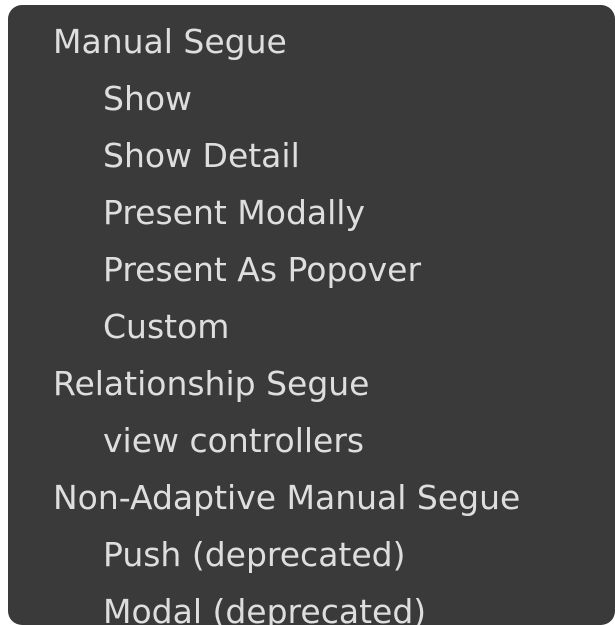 The width and height of the screenshot is (615, 625). What do you see at coordinates (211, 383) in the screenshot?
I see `section-header-relationship-segue: Relationship Segue` at bounding box center [211, 383].